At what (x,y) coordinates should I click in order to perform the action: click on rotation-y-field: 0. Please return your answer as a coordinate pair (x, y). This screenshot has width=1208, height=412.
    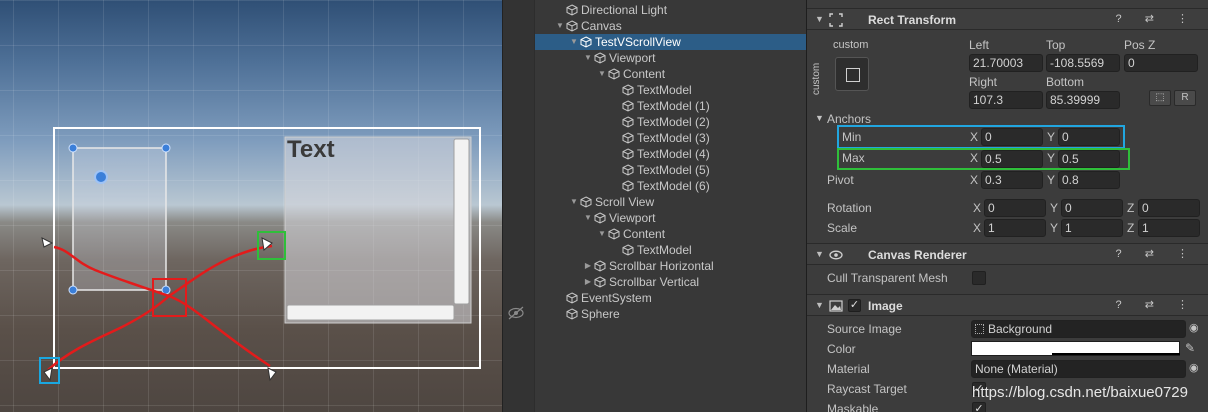
    Looking at the image, I should click on (1092, 208).